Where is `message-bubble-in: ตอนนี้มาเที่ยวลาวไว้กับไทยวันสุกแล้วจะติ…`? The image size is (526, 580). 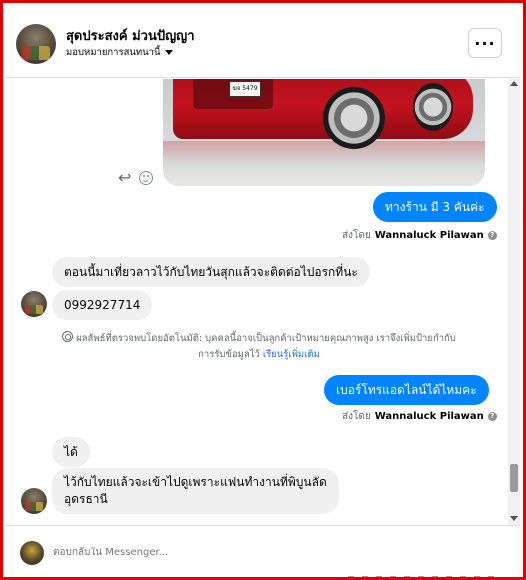
message-bubble-in: ตอนนี้มาเที่ยวลาวไว้กับไทยวันสุกแล้วจะติ… is located at coordinates (211, 272).